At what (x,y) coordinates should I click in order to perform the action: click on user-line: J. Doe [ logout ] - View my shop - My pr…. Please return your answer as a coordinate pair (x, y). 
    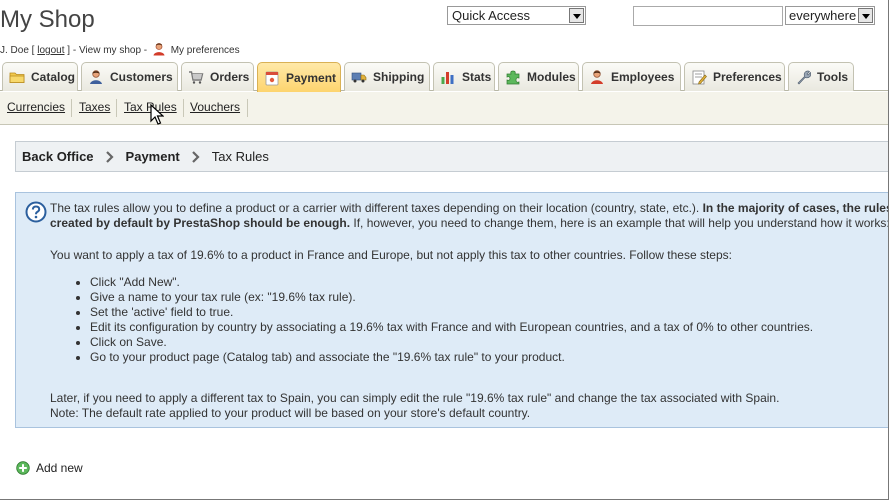
    Looking at the image, I should click on (120, 49).